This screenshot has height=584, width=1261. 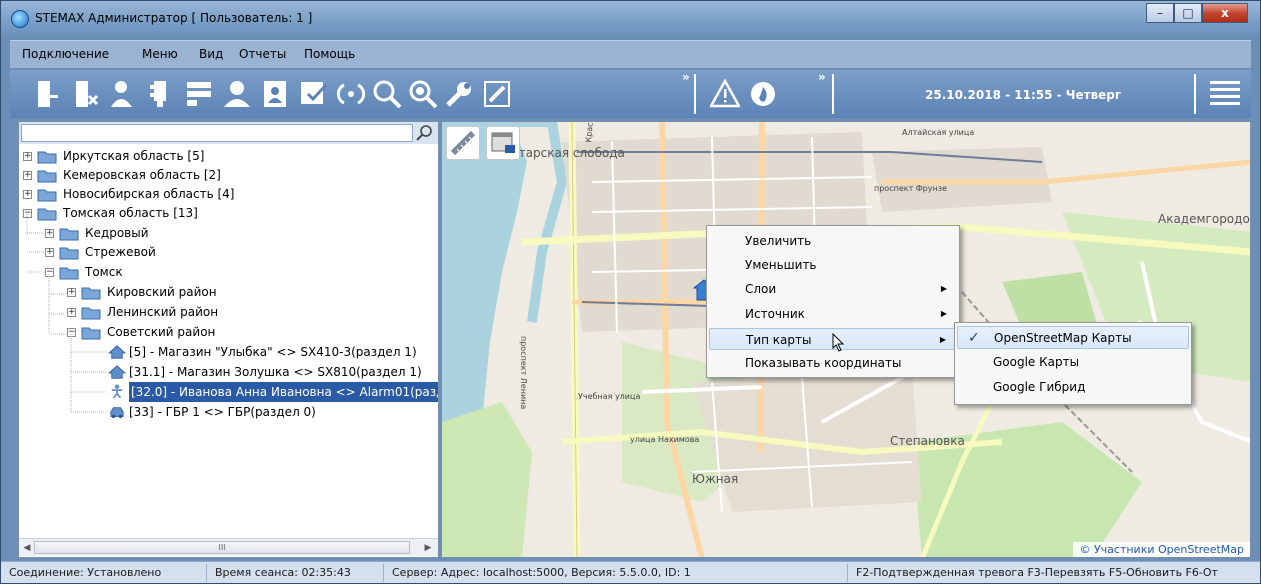 I want to click on wrench-icon, so click(x=459, y=94).